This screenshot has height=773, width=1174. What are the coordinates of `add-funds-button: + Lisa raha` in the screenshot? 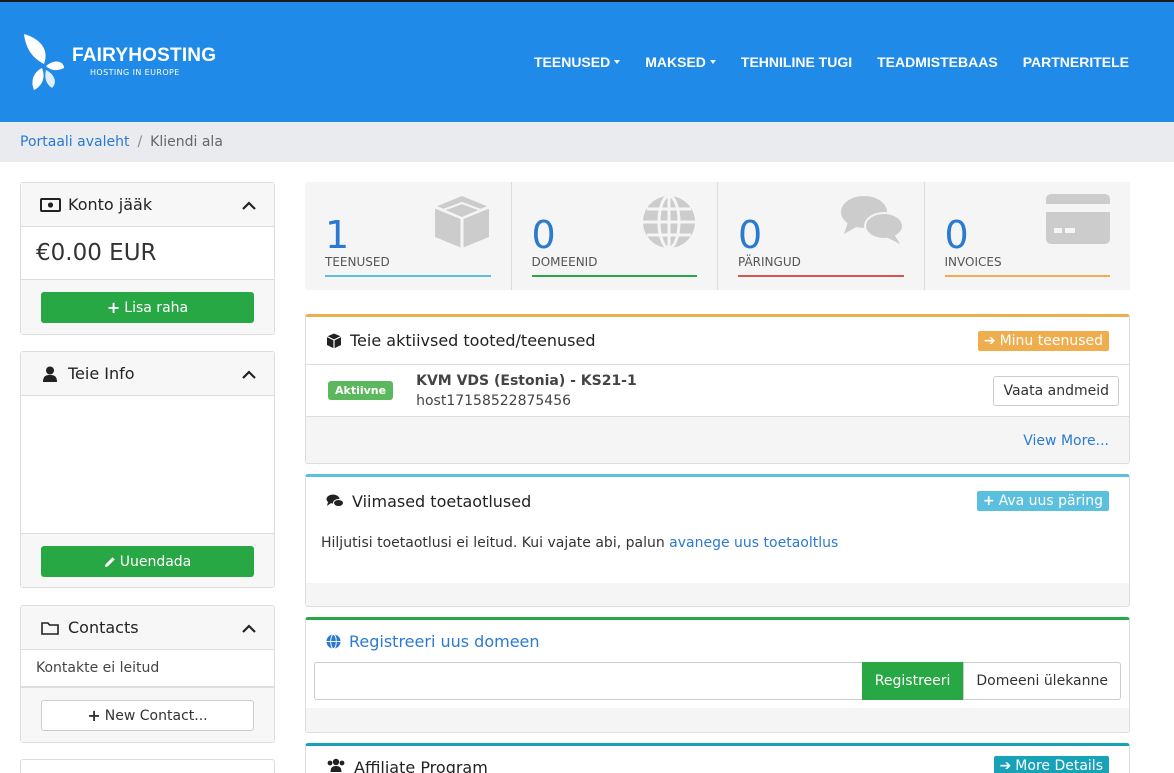 It's located at (147, 307).